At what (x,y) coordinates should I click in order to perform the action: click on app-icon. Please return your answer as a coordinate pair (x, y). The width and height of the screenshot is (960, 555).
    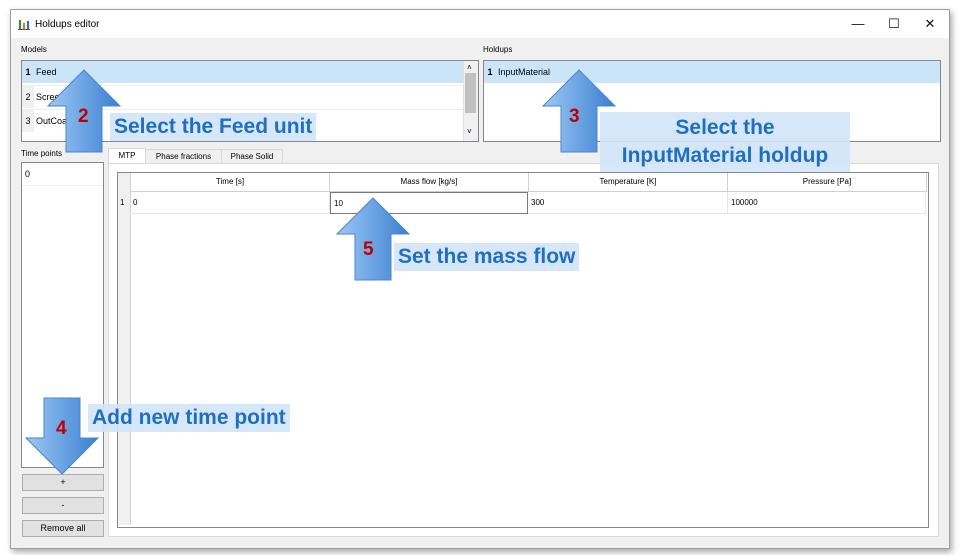
    Looking at the image, I should click on (24, 25).